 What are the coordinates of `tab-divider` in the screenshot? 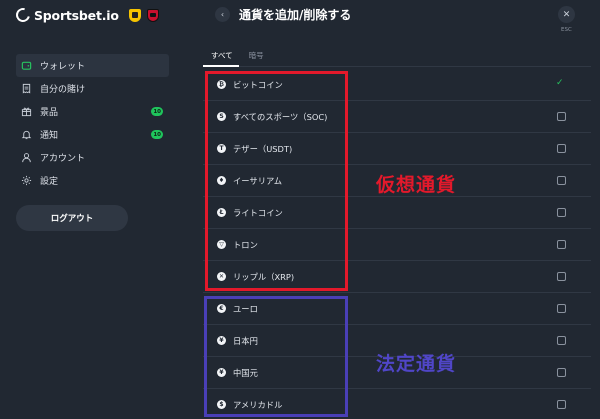 It's located at (397, 66).